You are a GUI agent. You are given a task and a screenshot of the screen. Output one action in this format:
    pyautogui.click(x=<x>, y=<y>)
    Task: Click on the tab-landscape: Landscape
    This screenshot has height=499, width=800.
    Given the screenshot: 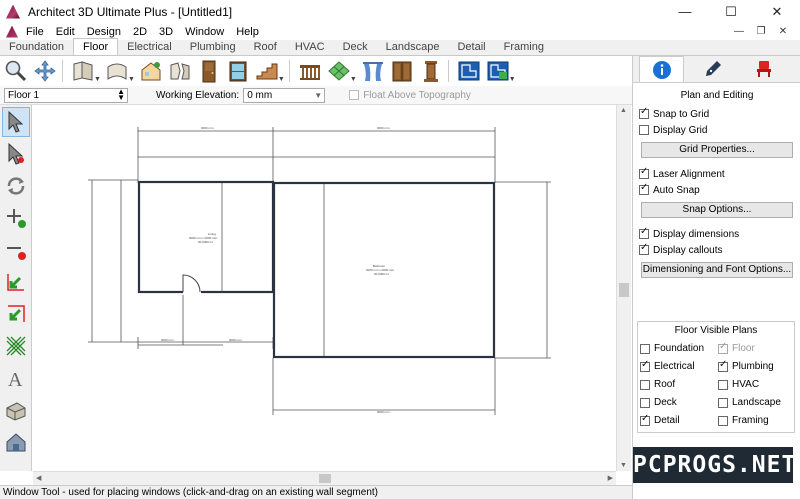 What is the action you would take?
    pyautogui.click(x=413, y=47)
    